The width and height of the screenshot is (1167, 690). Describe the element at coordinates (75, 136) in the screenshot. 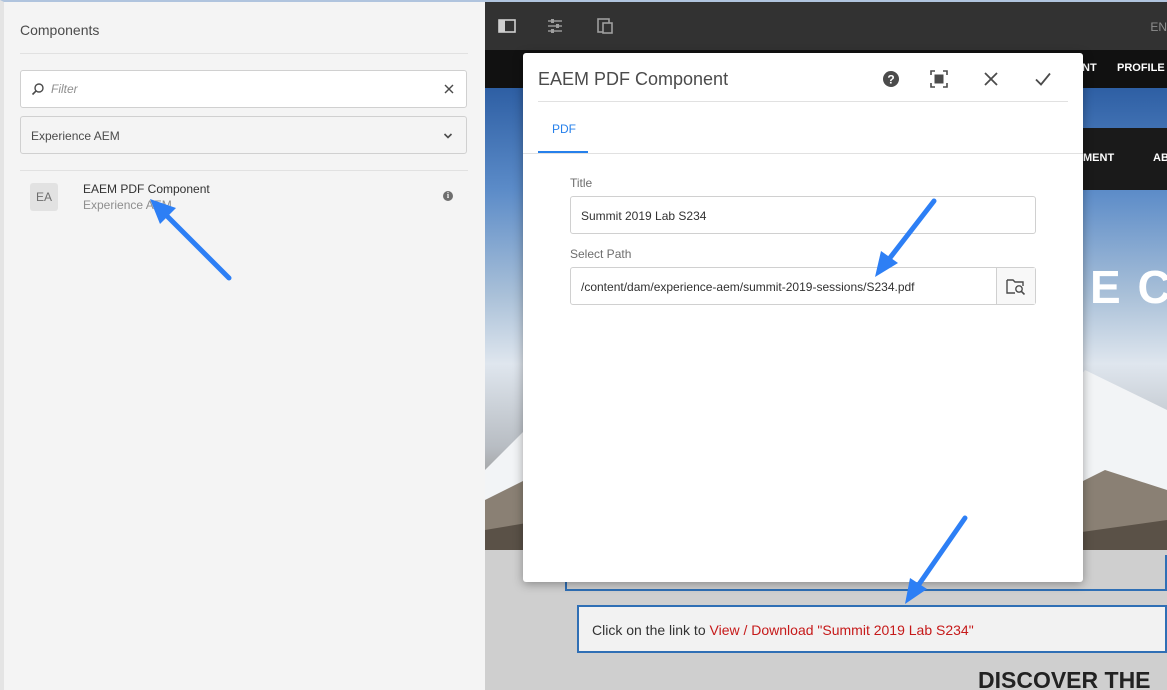

I see `component-group-value: Experience AEM` at that location.